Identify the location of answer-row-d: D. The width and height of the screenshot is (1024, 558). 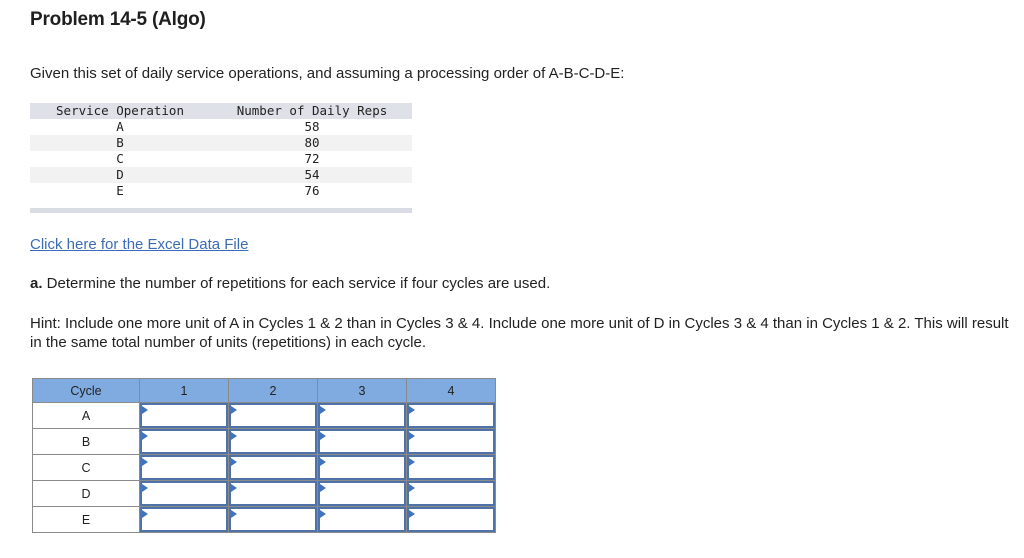
(264, 493).